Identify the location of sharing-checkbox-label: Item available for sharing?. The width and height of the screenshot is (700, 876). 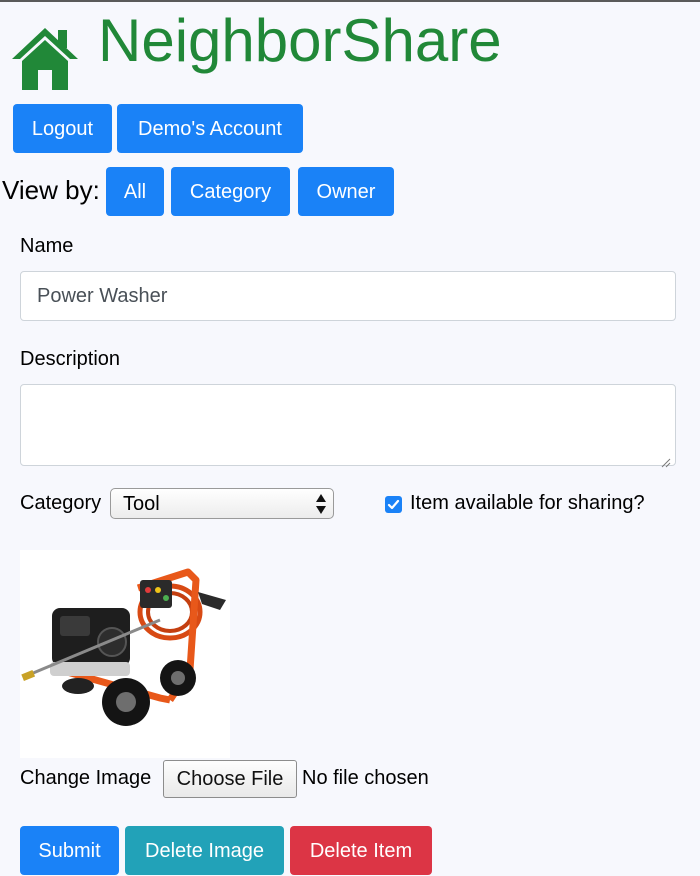
(527, 503).